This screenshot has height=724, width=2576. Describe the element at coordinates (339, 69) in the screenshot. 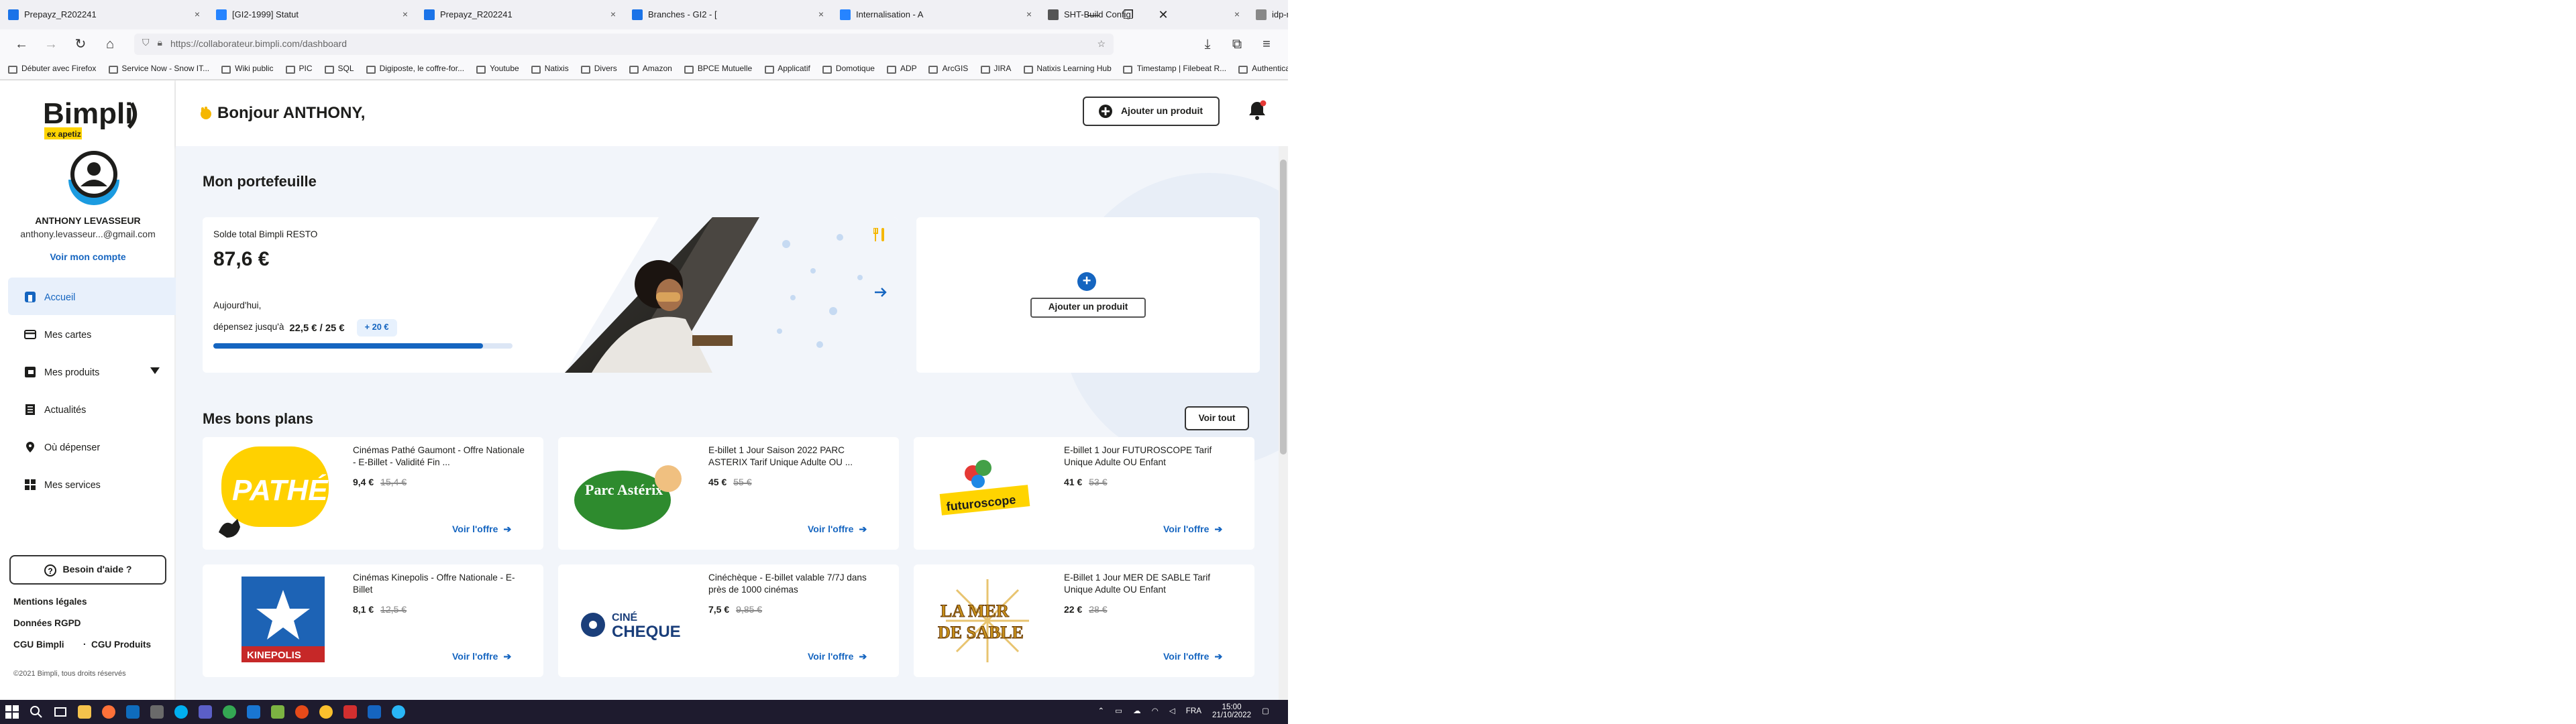

I see `bookmark-item: SQL` at that location.